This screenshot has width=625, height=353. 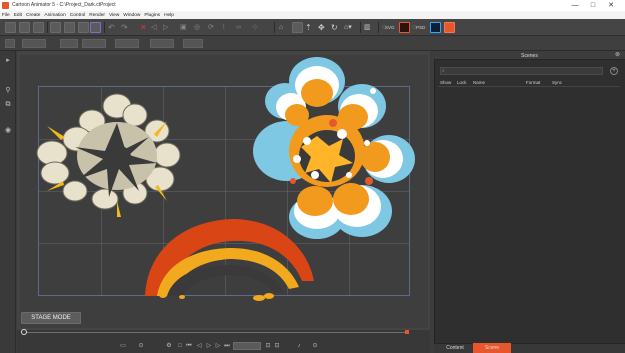 What do you see at coordinates (229, 260) in the screenshot?
I see `fire-arc-sprite` at bounding box center [229, 260].